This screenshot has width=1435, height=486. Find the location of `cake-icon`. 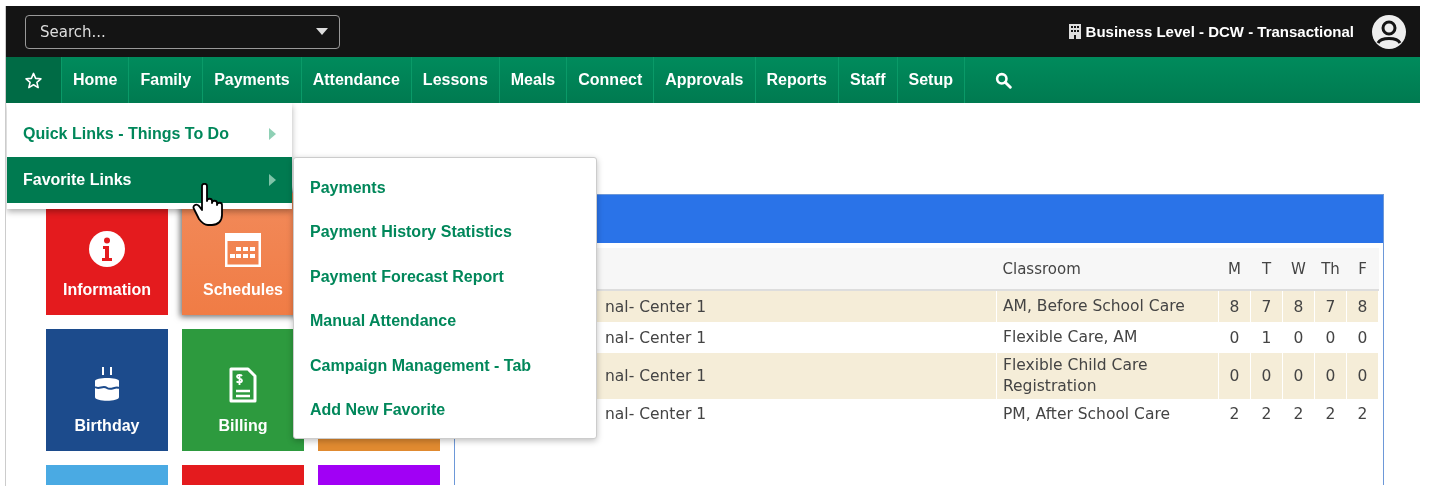

cake-icon is located at coordinates (107, 385).